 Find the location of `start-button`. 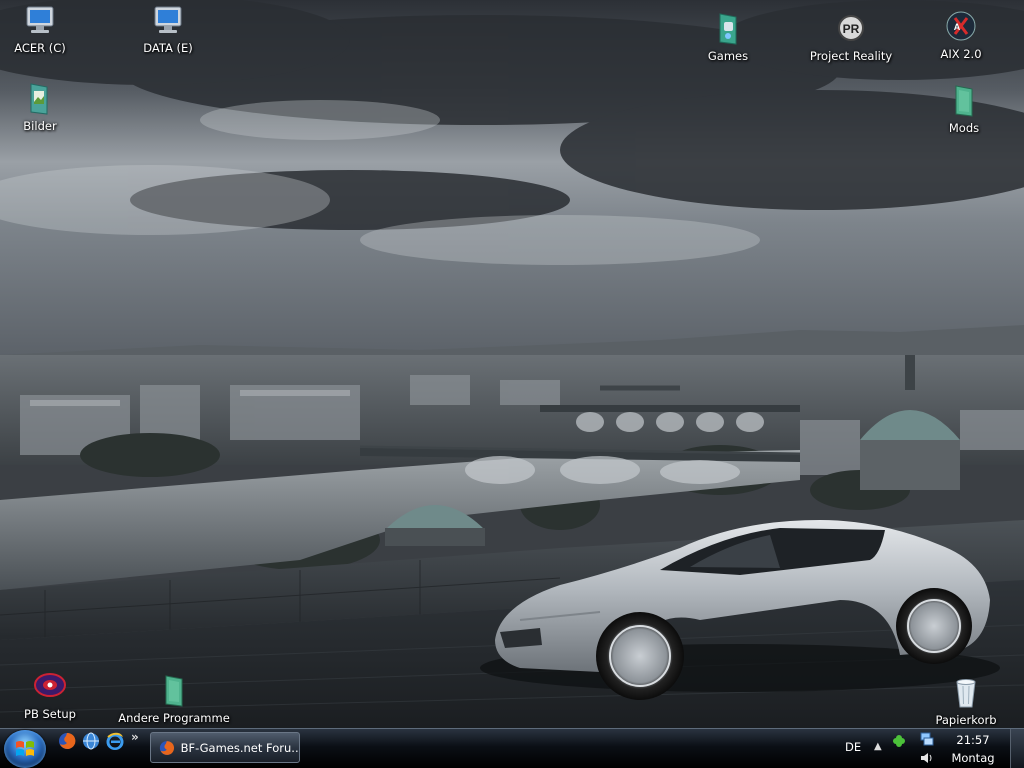

start-button is located at coordinates (25, 749).